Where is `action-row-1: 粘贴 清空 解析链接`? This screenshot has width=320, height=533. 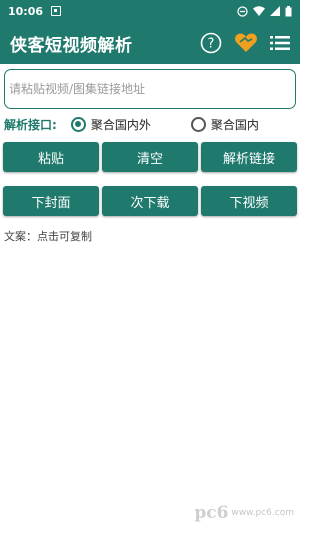
action-row-1: 粘贴 清空 解析链接 is located at coordinates (150, 157).